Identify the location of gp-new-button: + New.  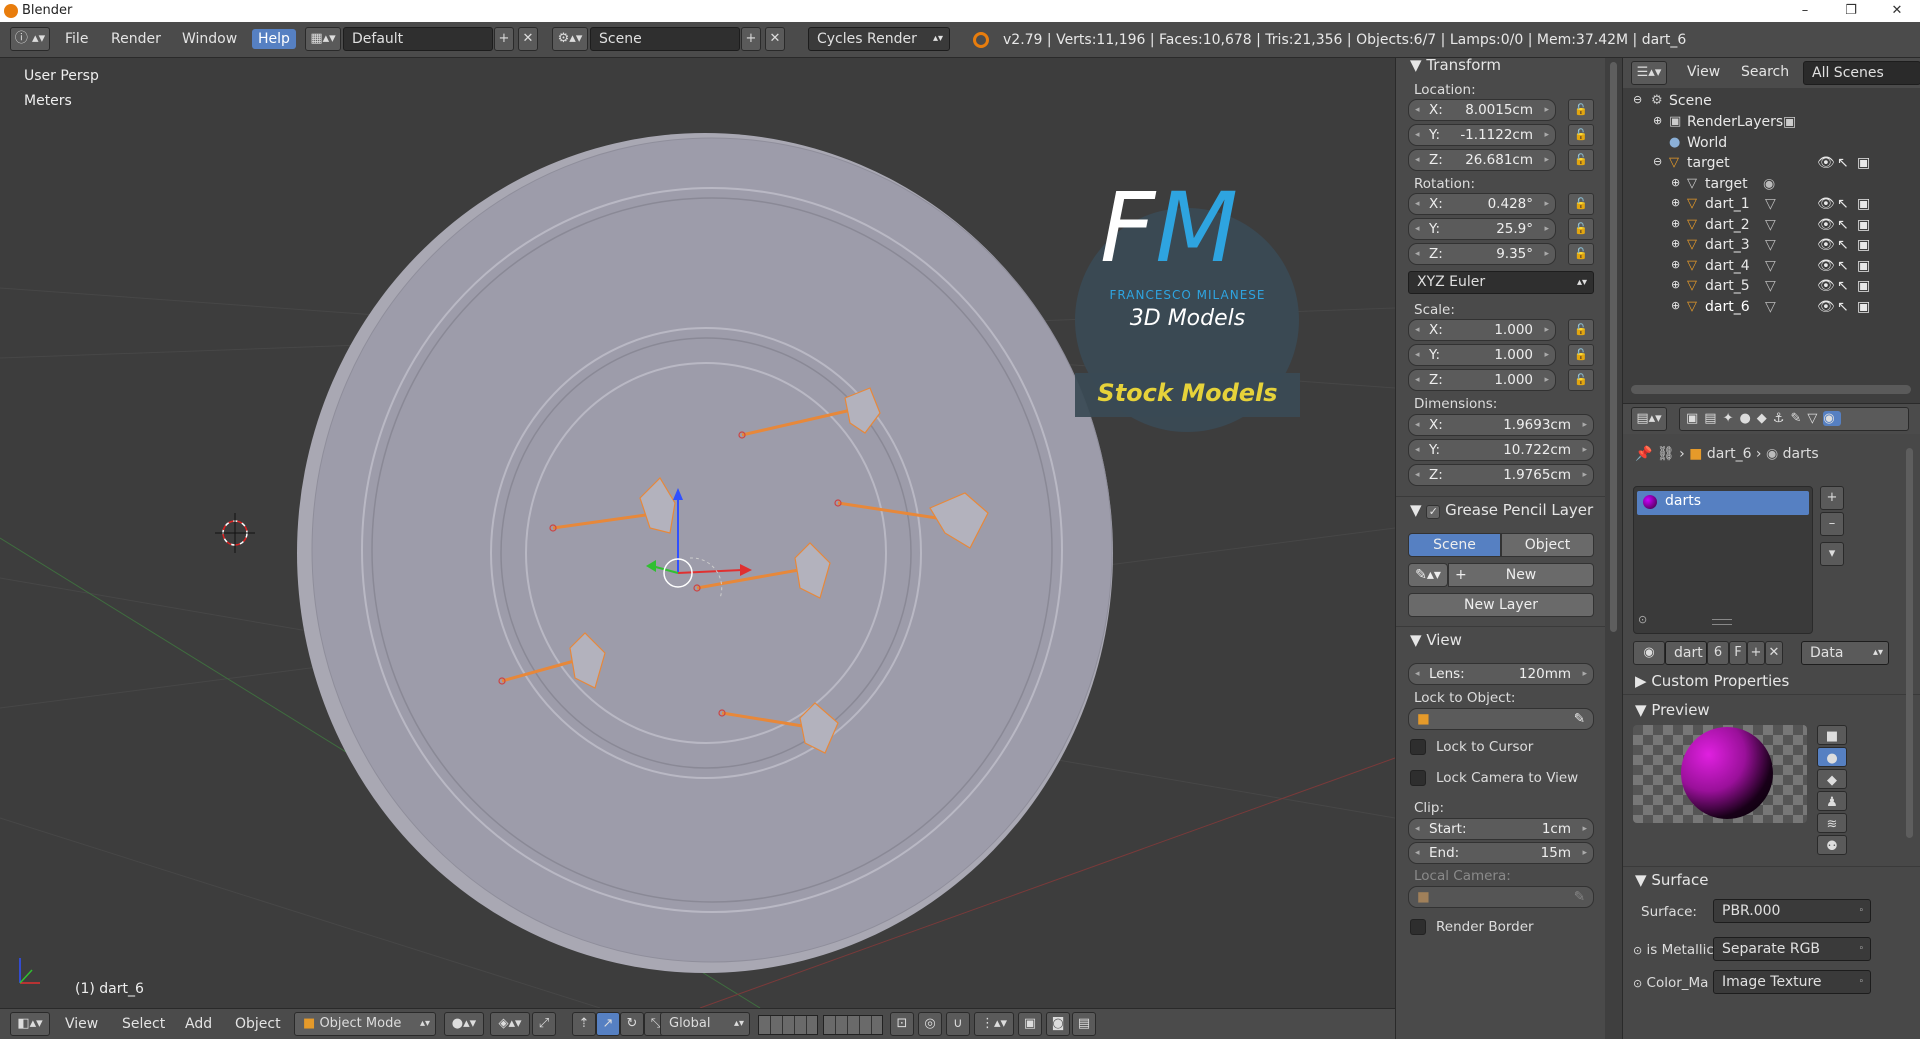
(1521, 575).